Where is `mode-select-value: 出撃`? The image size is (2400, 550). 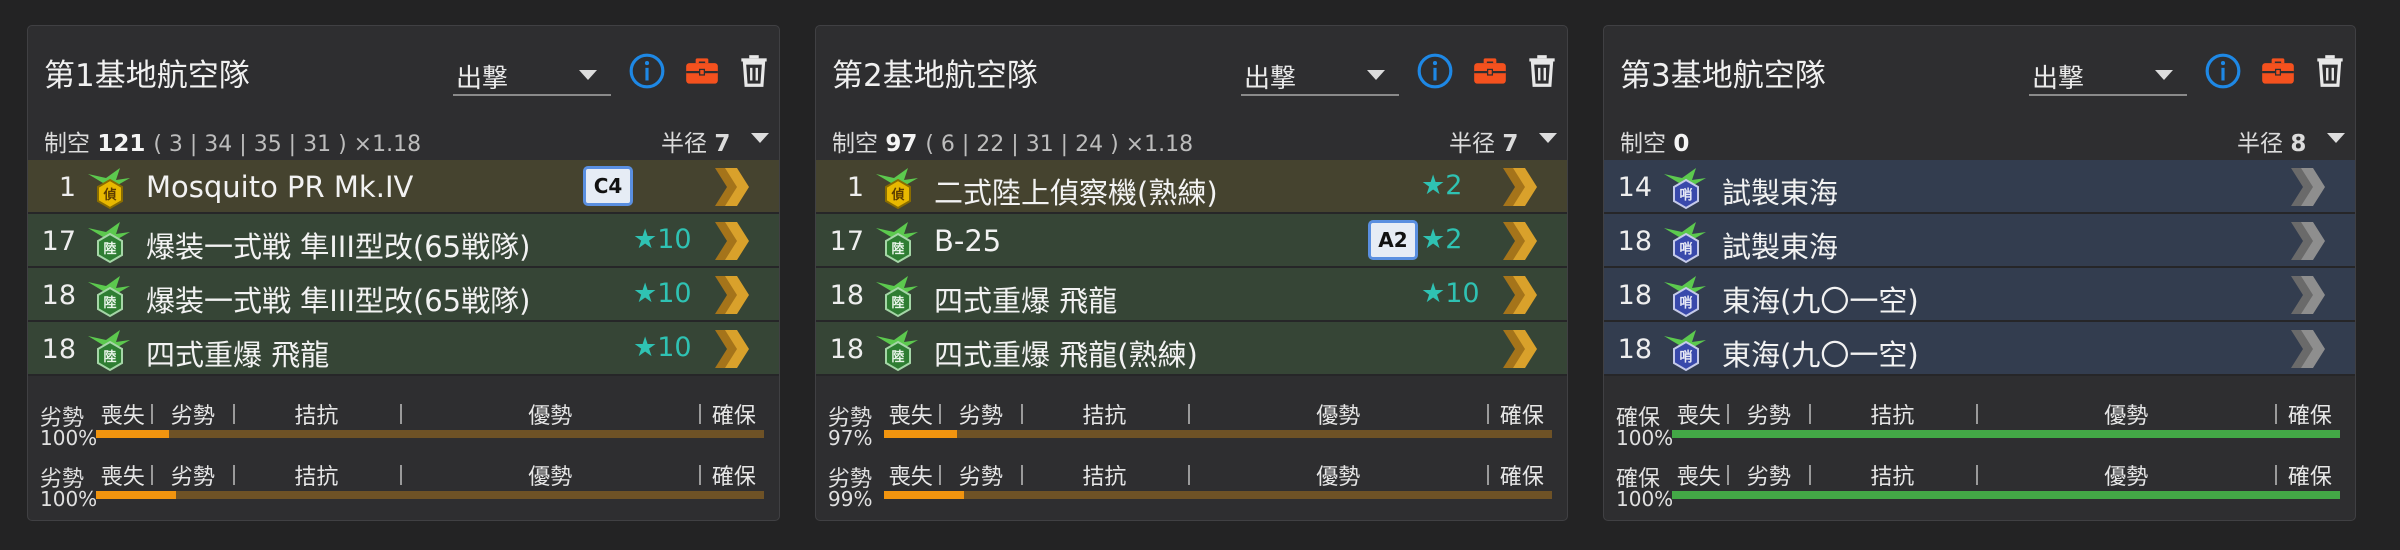
mode-select-value: 出撃 is located at coordinates (2058, 79).